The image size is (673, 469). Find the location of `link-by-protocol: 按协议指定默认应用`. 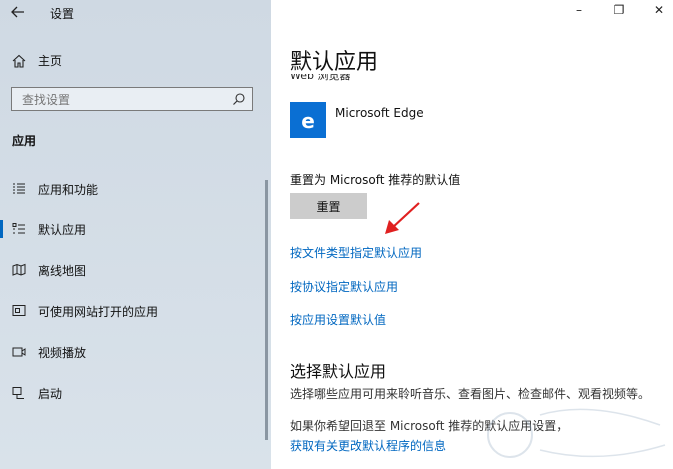

link-by-protocol: 按协议指定默认应用 is located at coordinates (344, 286).